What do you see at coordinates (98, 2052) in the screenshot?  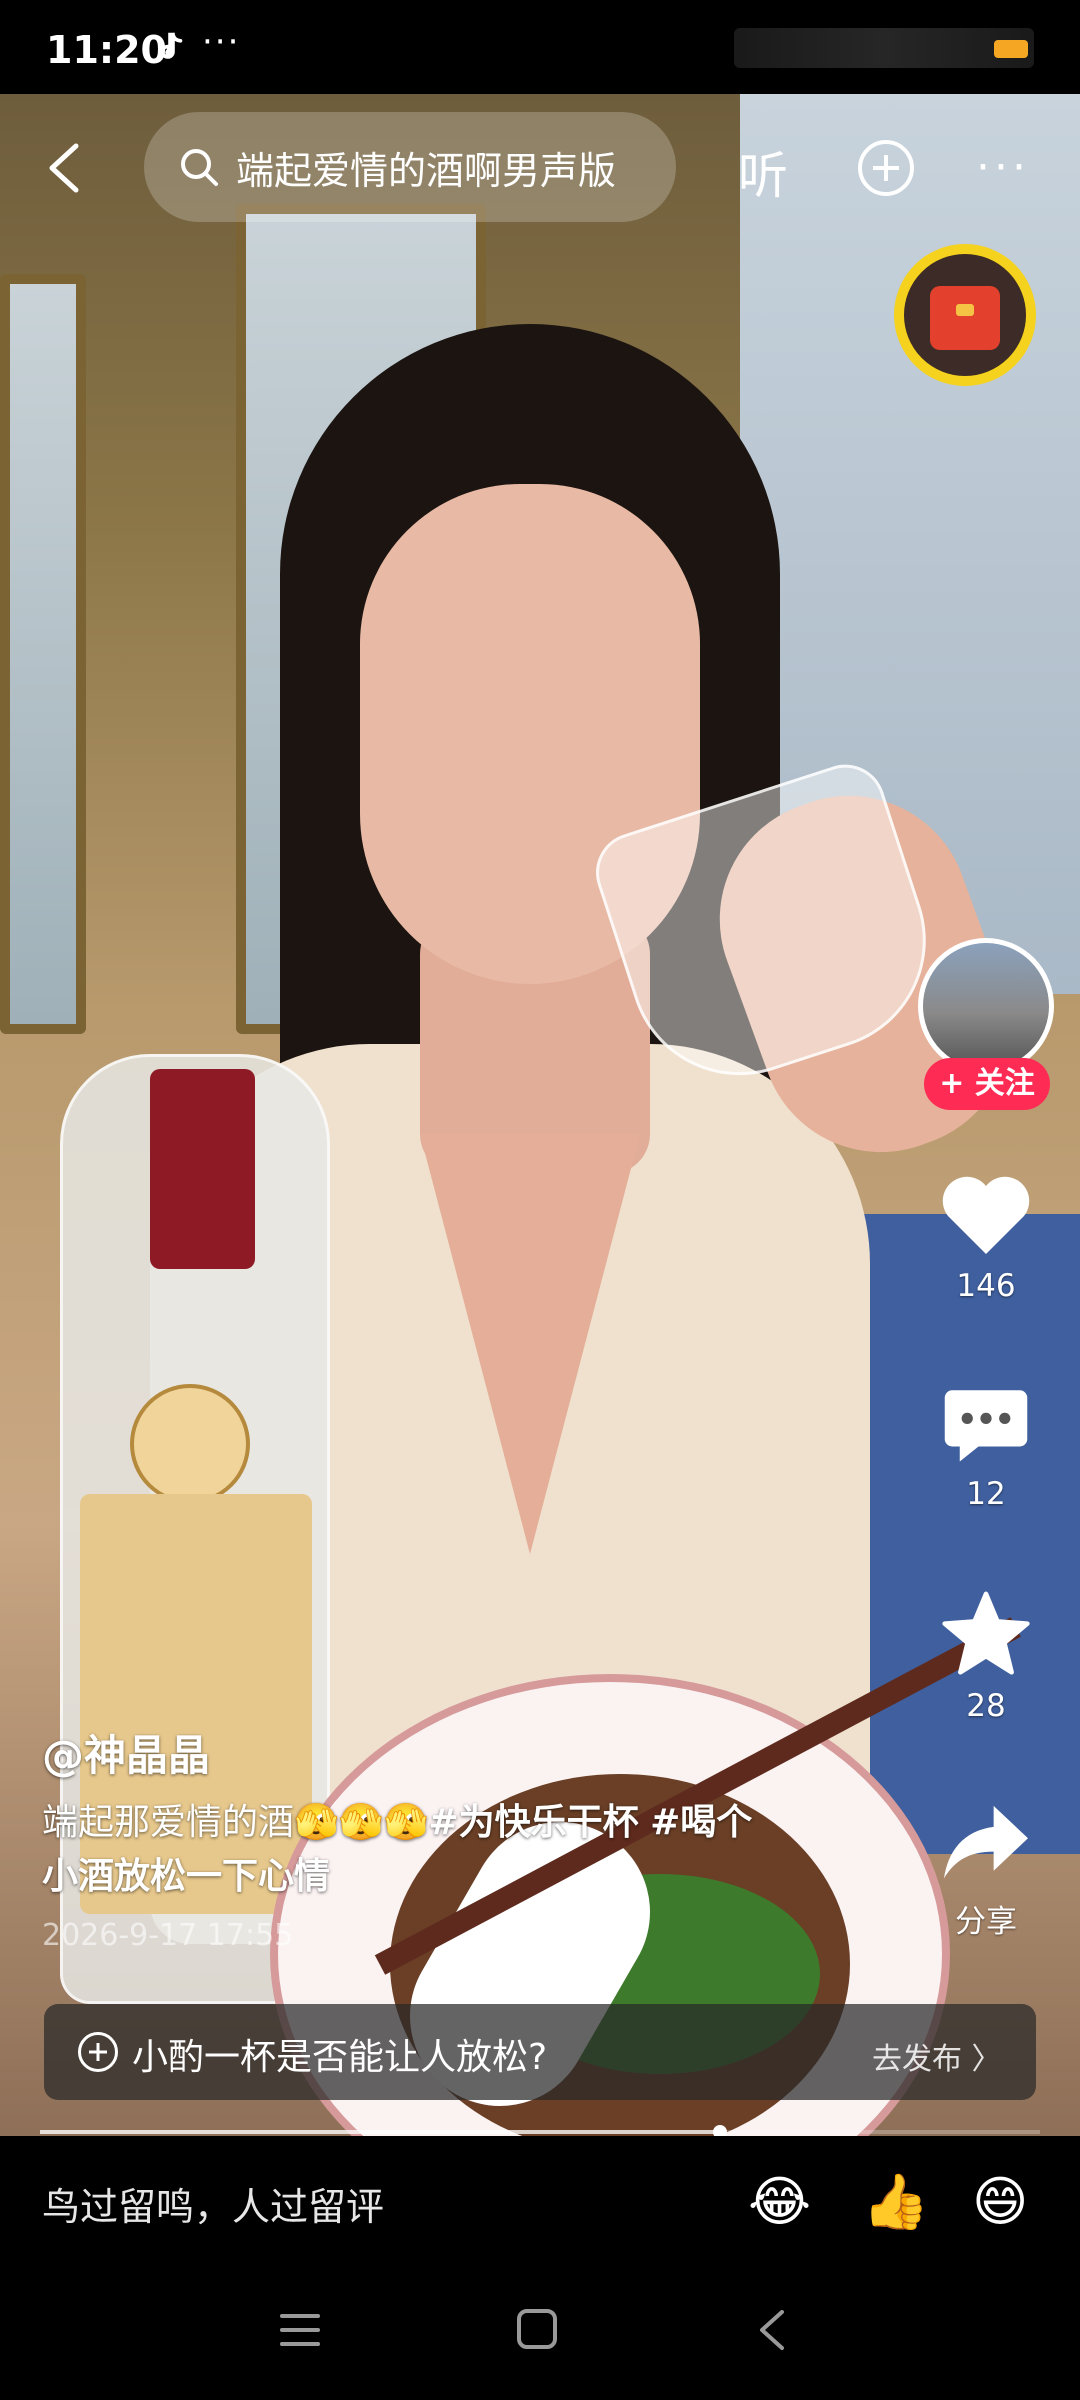 I see `add-circle-icon` at bounding box center [98, 2052].